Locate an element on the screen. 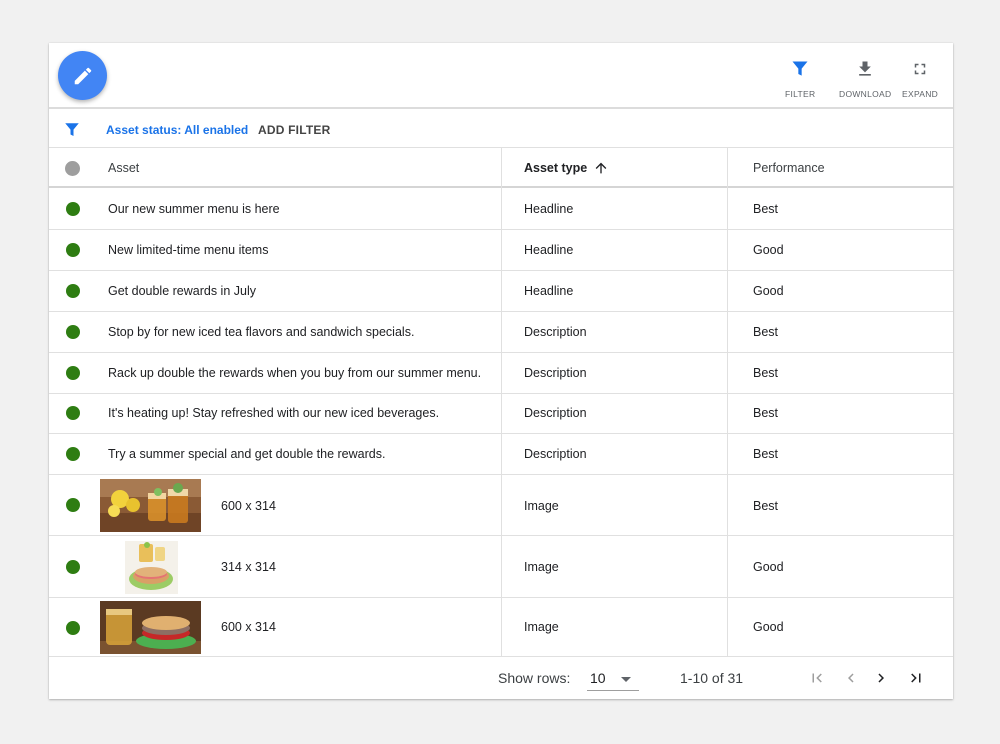 This screenshot has width=1000, height=744. sandwich-tea-square-image is located at coordinates (151, 567).